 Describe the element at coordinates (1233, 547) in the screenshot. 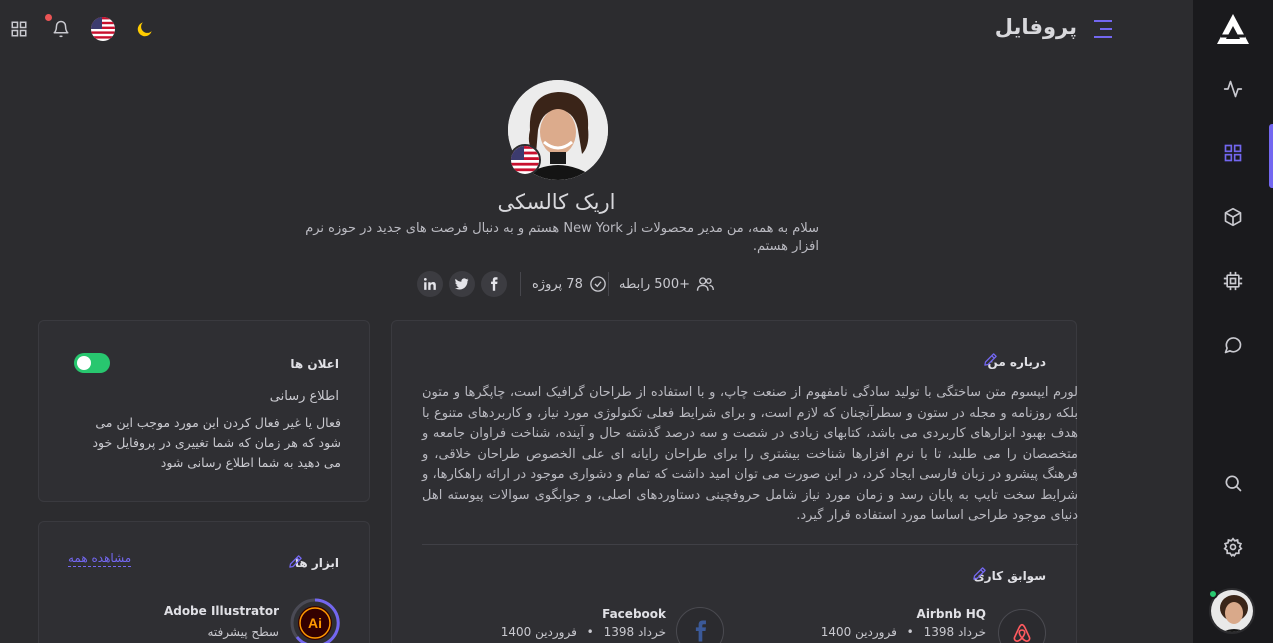

I see `settings-icon` at that location.